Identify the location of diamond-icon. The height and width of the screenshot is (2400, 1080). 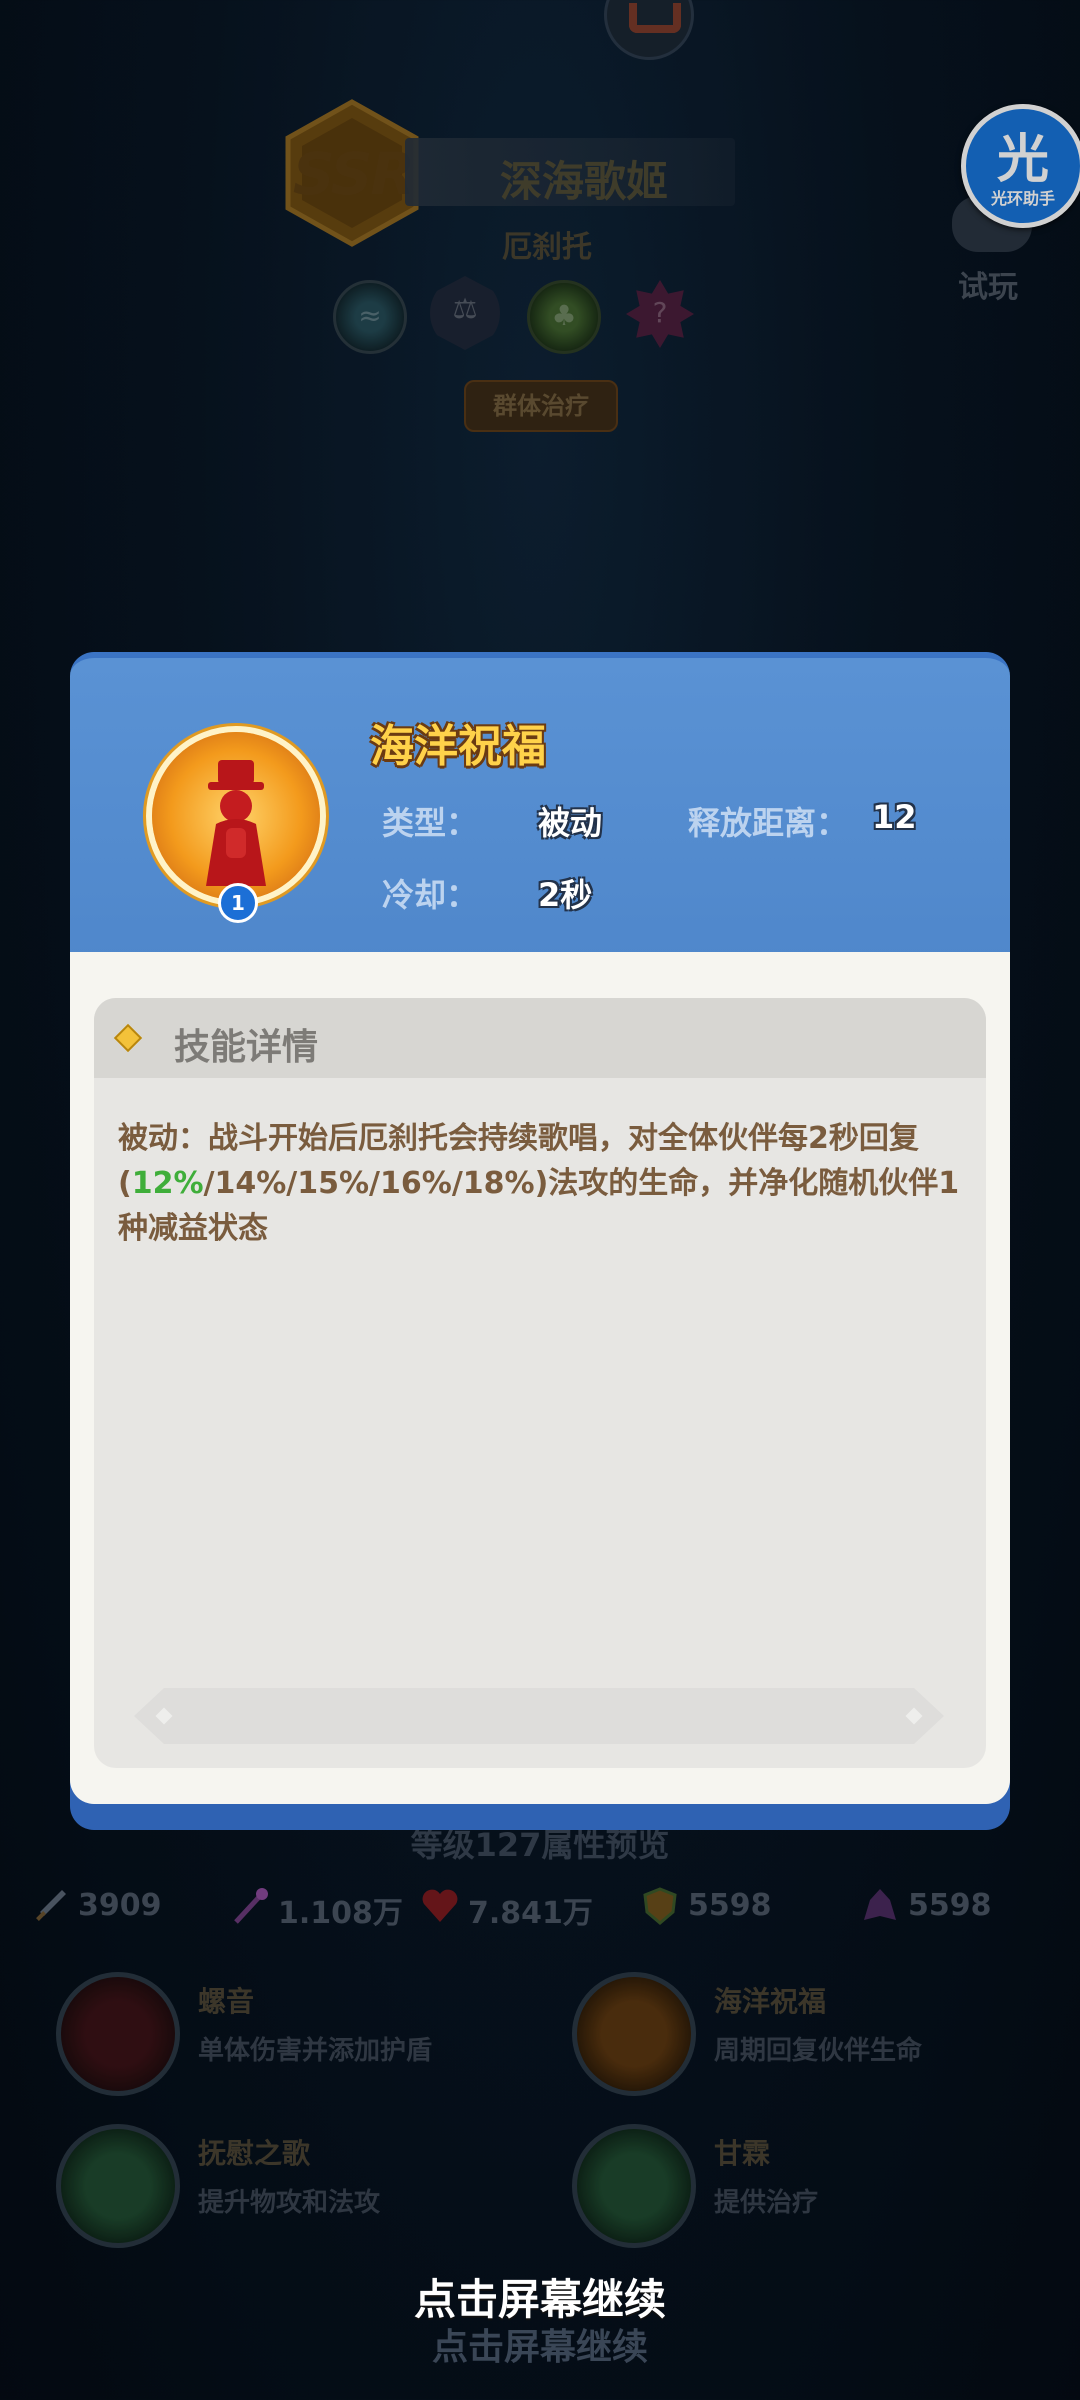
(128, 1038).